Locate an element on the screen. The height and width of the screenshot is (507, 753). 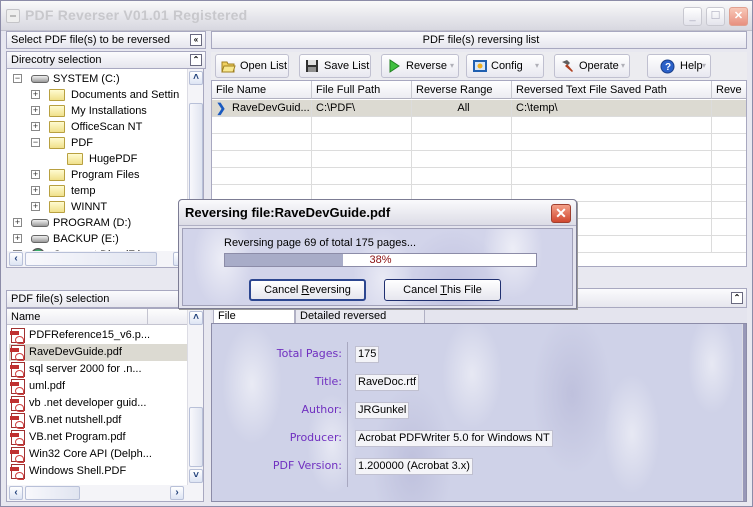
tree-node: + Program Files is located at coordinates (97, 175).